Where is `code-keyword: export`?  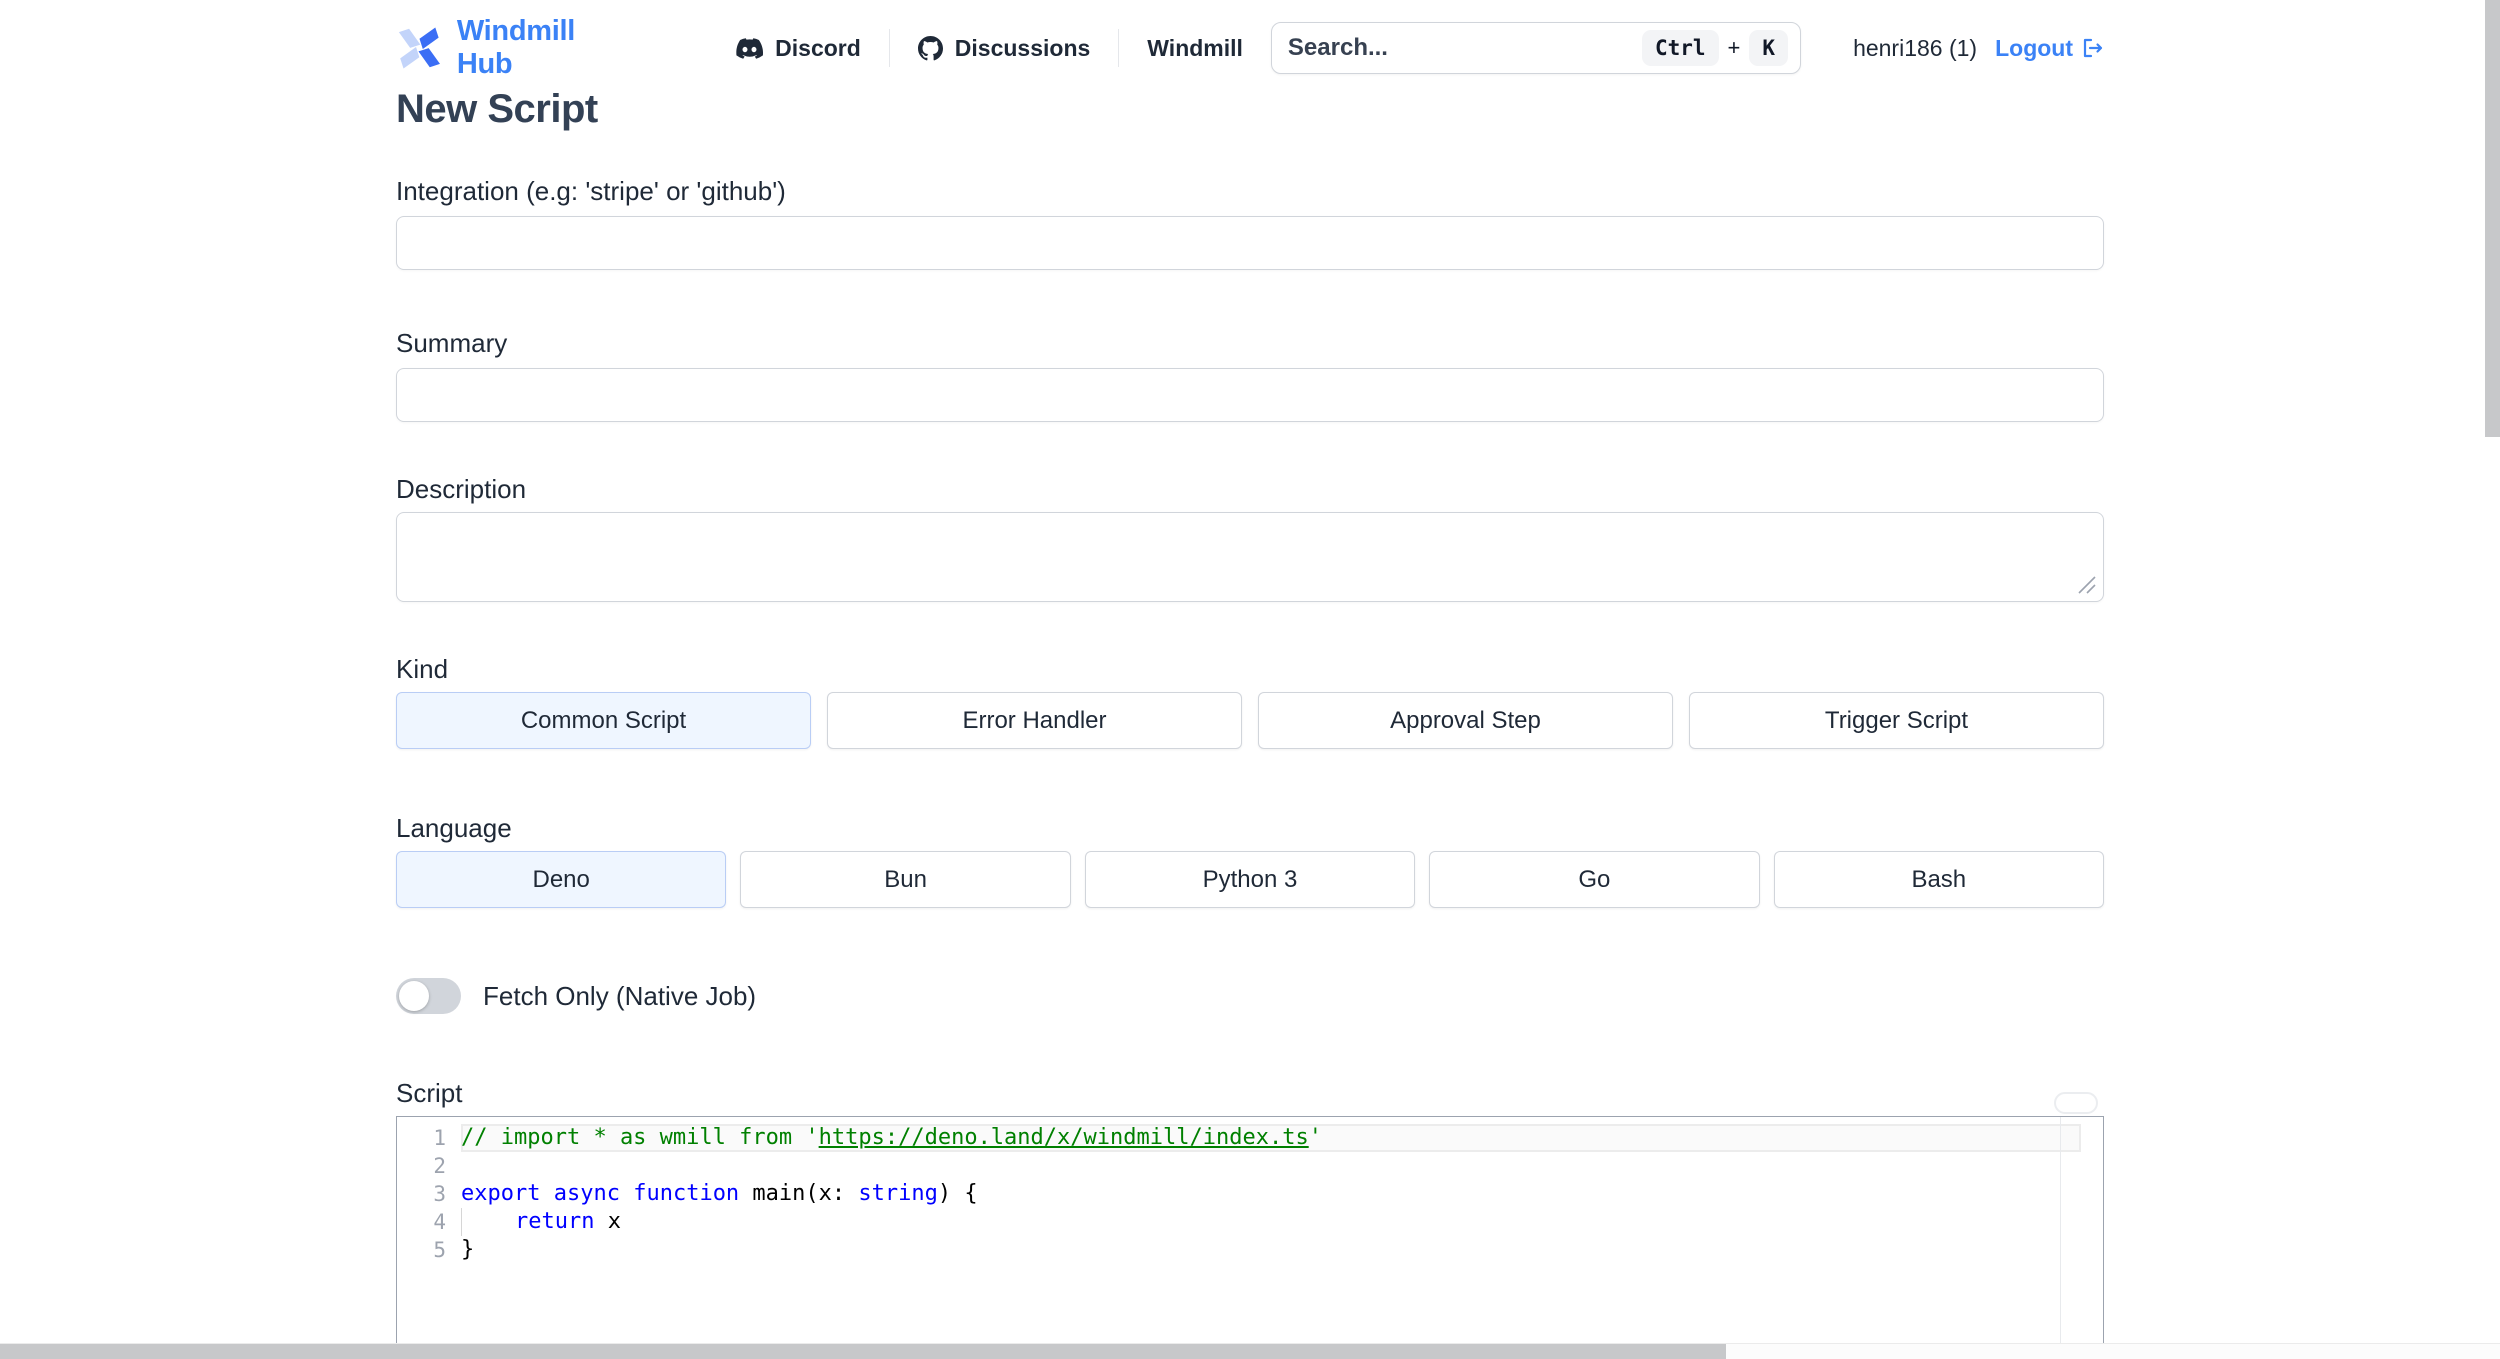
code-keyword: export is located at coordinates (501, 1193).